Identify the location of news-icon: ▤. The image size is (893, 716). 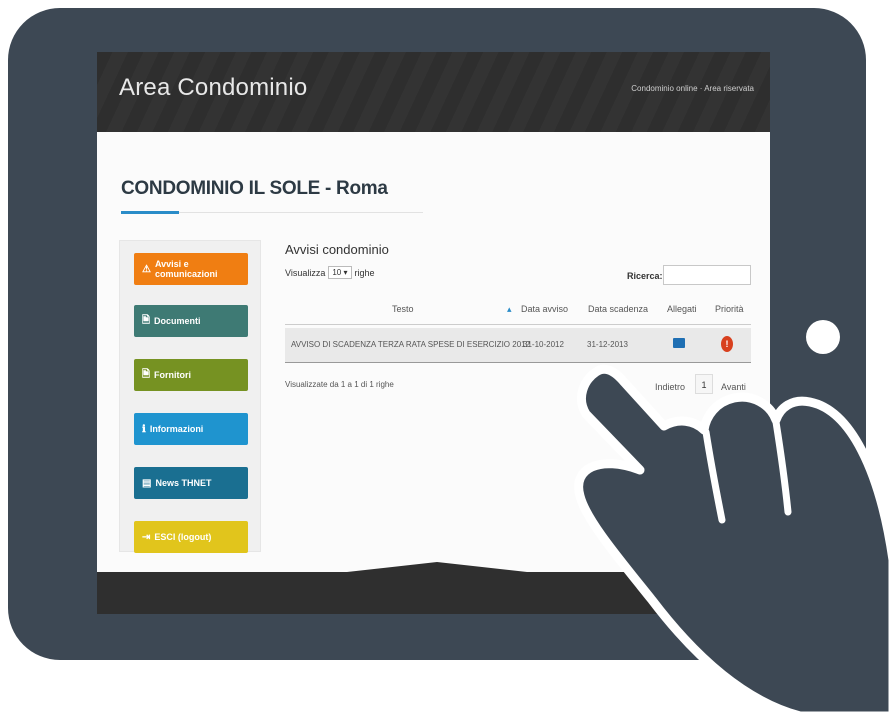
(147, 483).